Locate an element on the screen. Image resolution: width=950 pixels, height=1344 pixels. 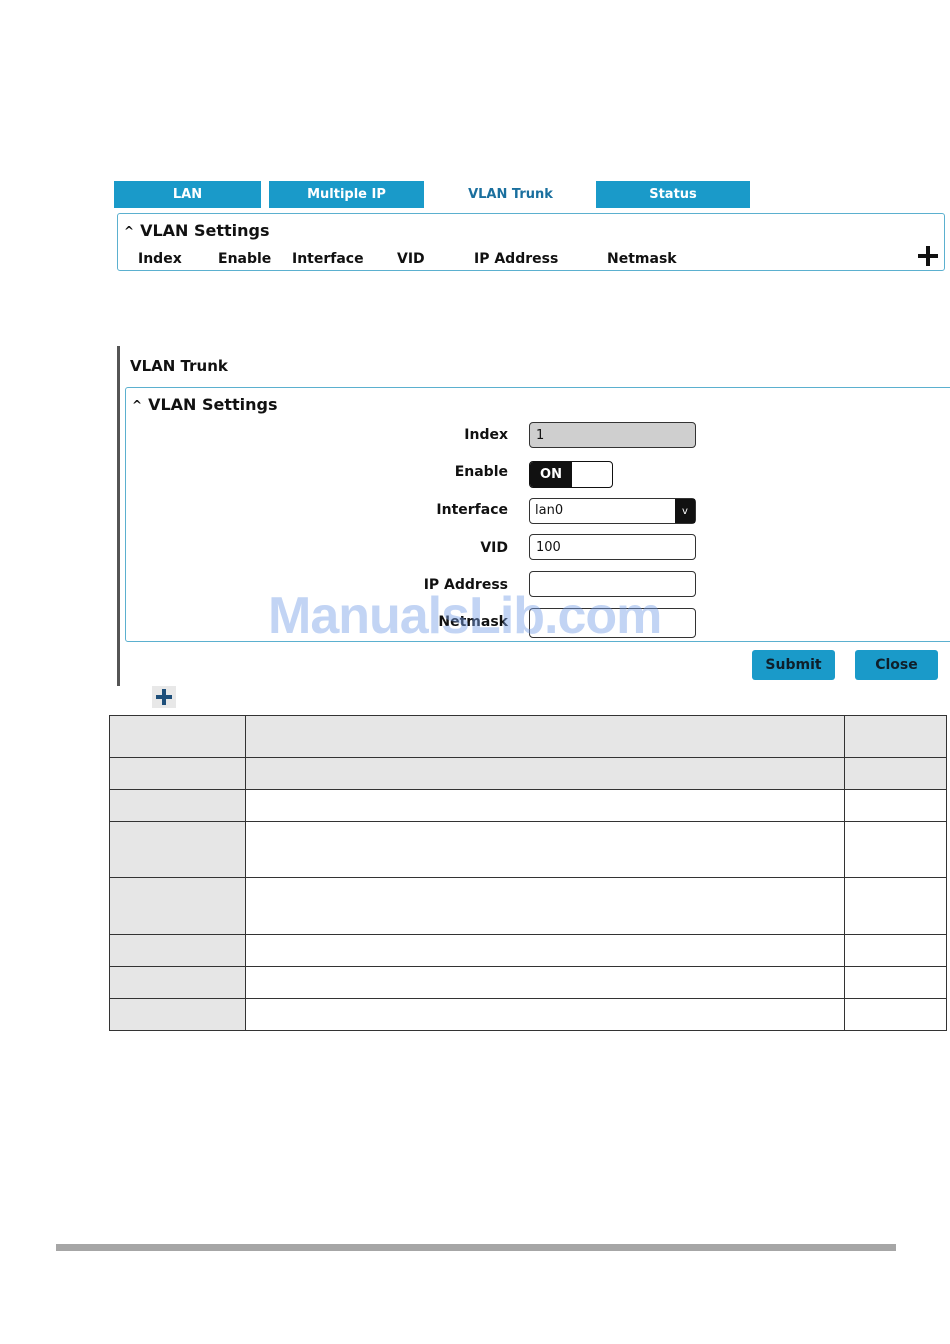
netmask-label: Netmask is located at coordinates (473, 622).